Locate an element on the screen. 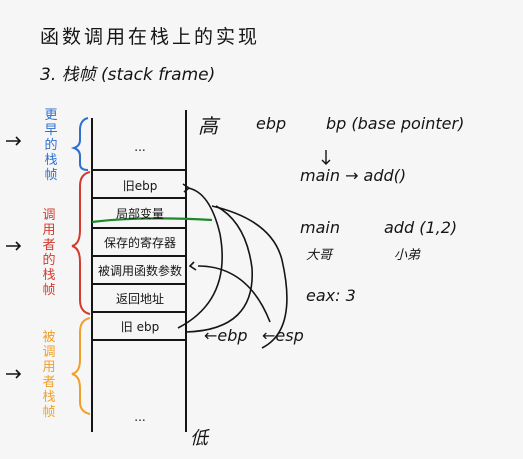 Image resolution: width=523 pixels, height=459 pixels. stack-cell-local-vars: 局部变量 is located at coordinates (139, 214).